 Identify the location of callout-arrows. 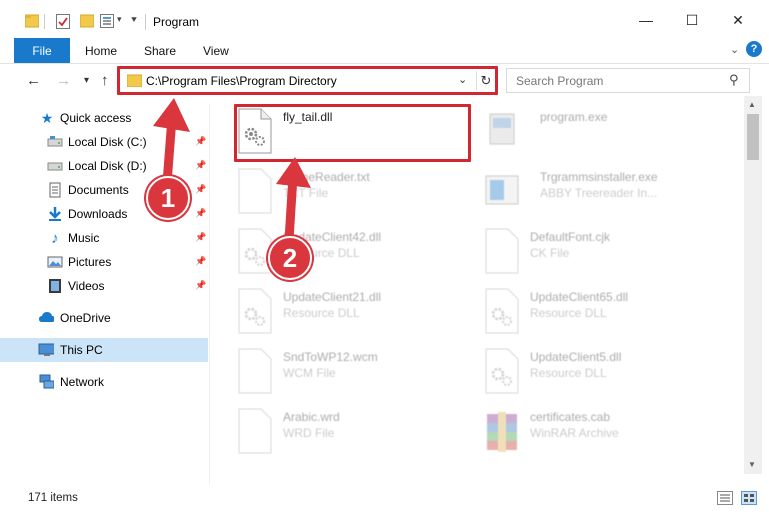
(232, 169).